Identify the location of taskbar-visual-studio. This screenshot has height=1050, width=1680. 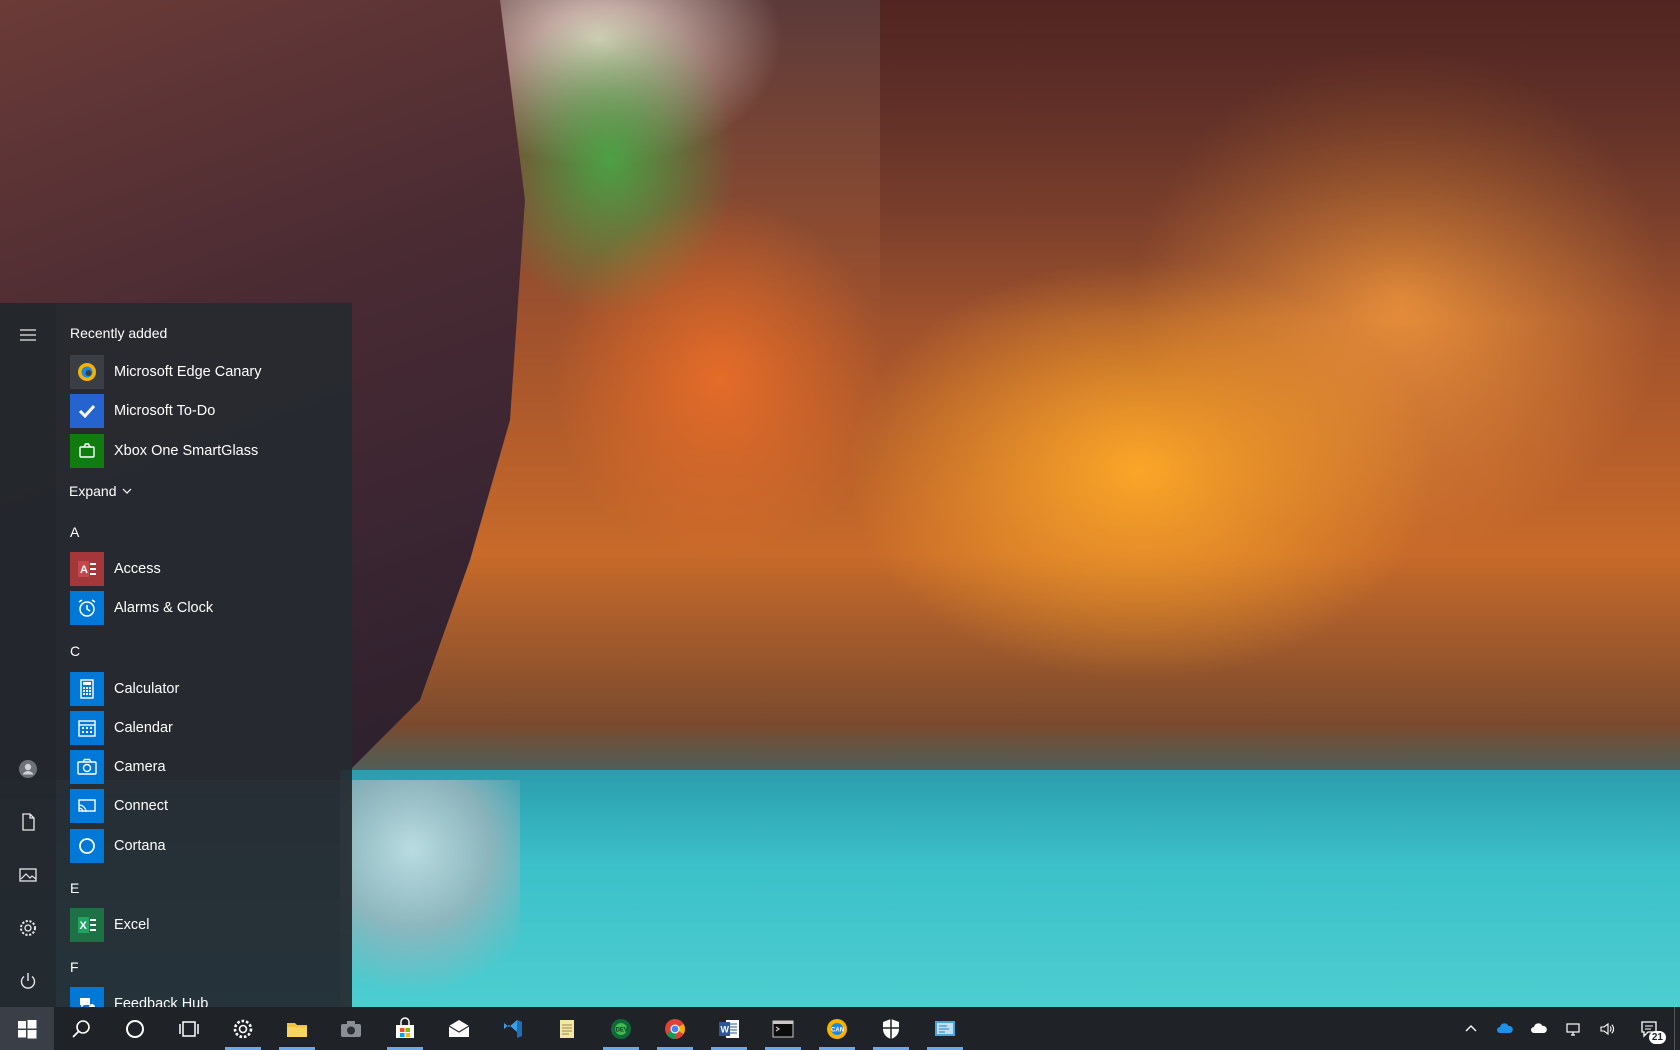
(513, 1028).